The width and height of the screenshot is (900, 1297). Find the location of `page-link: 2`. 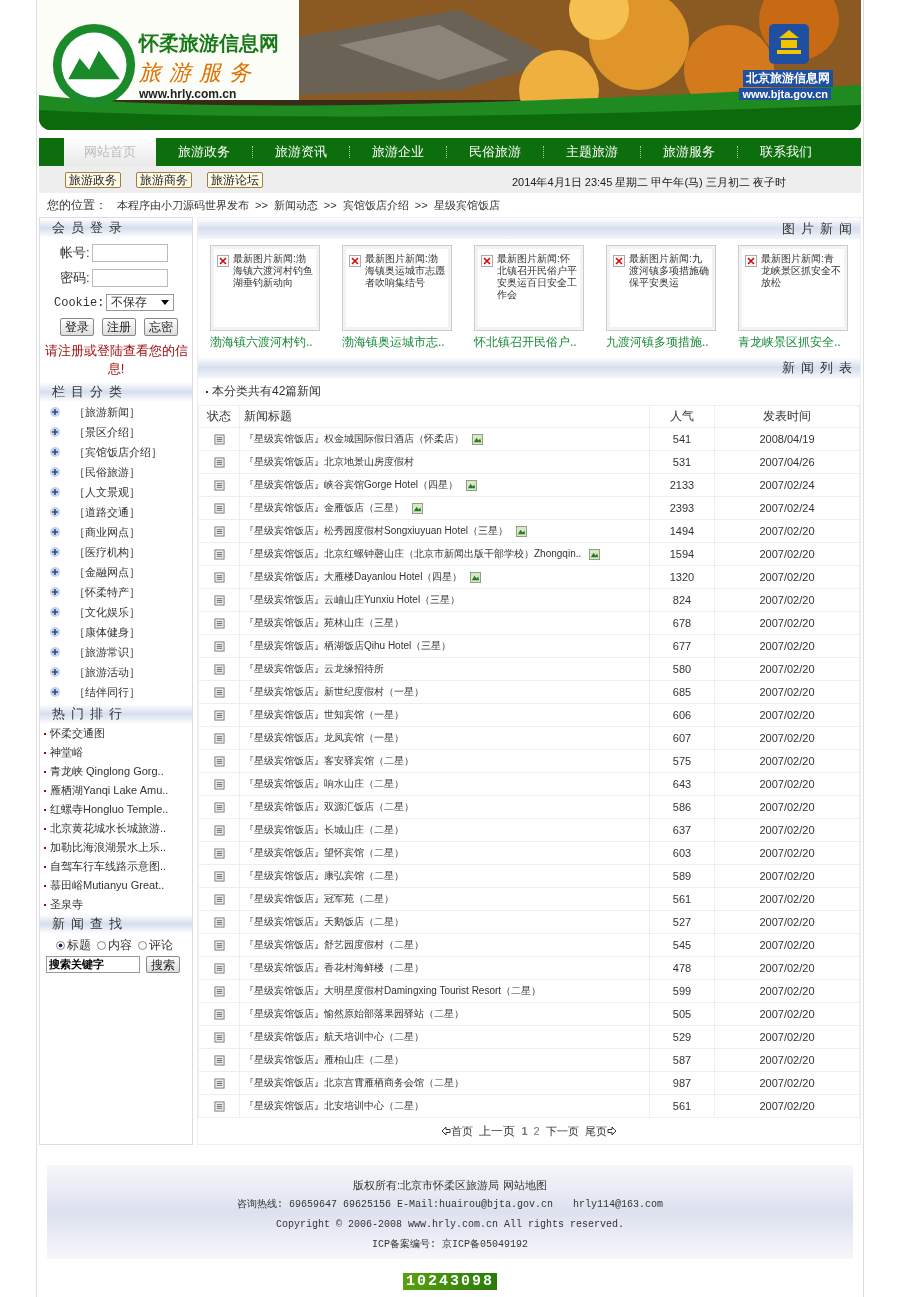

page-link: 2 is located at coordinates (536, 1131).